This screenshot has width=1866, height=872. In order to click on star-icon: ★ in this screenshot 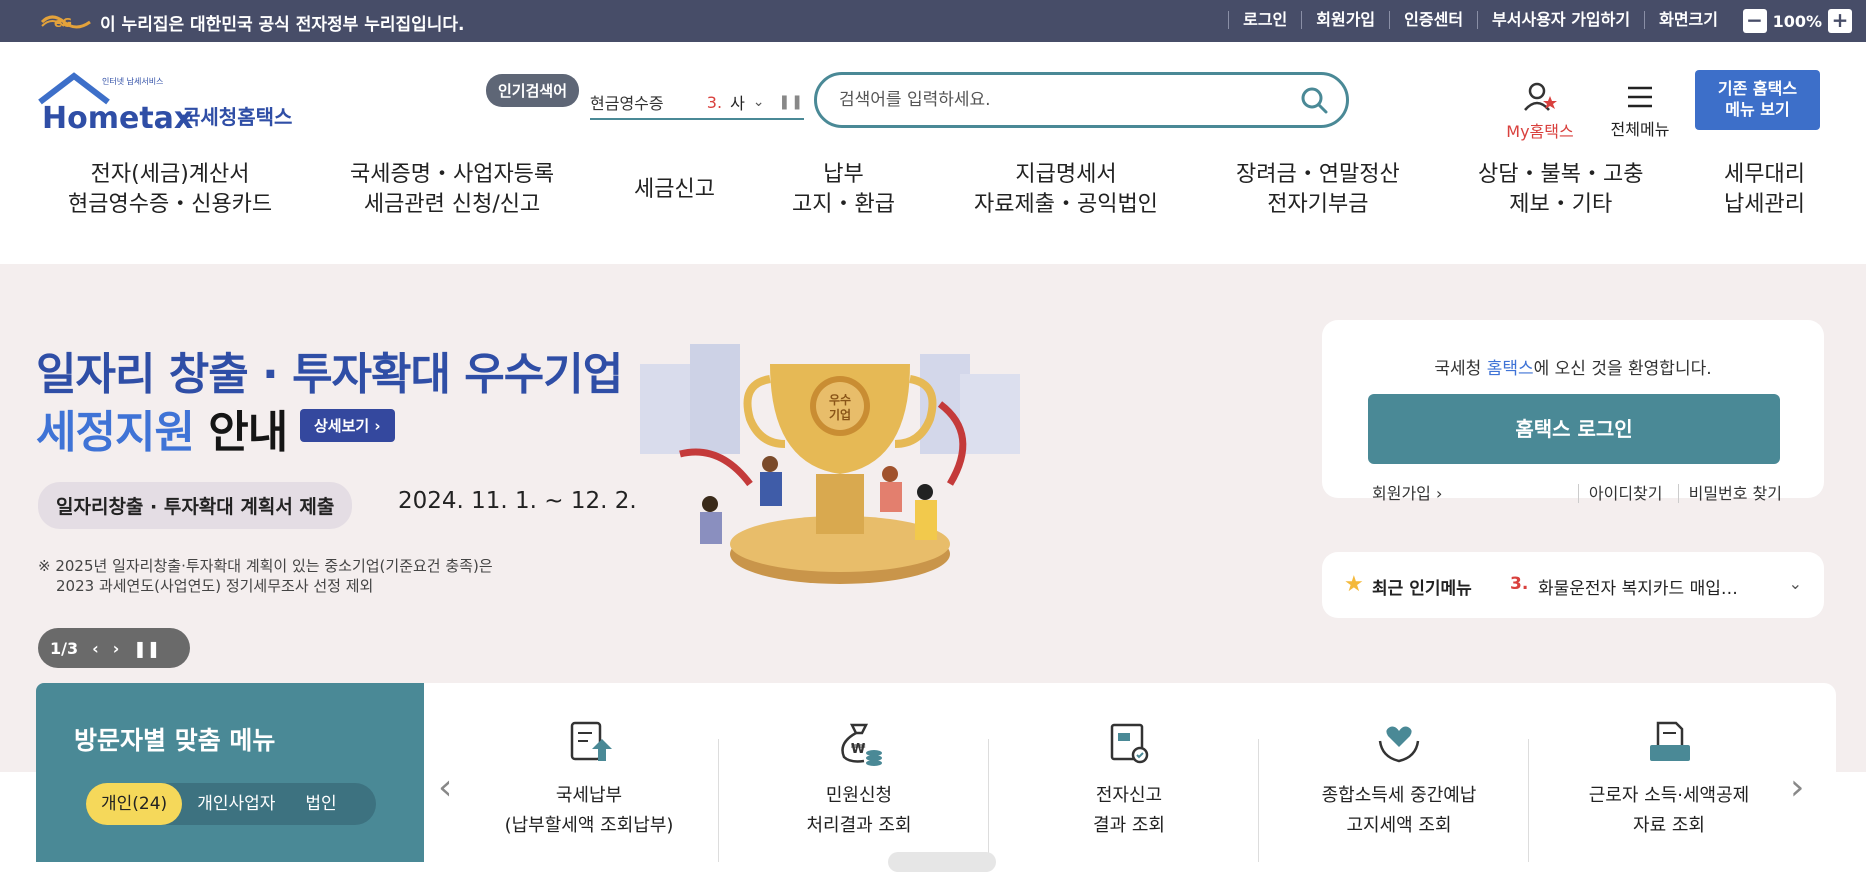, I will do `click(1354, 584)`.